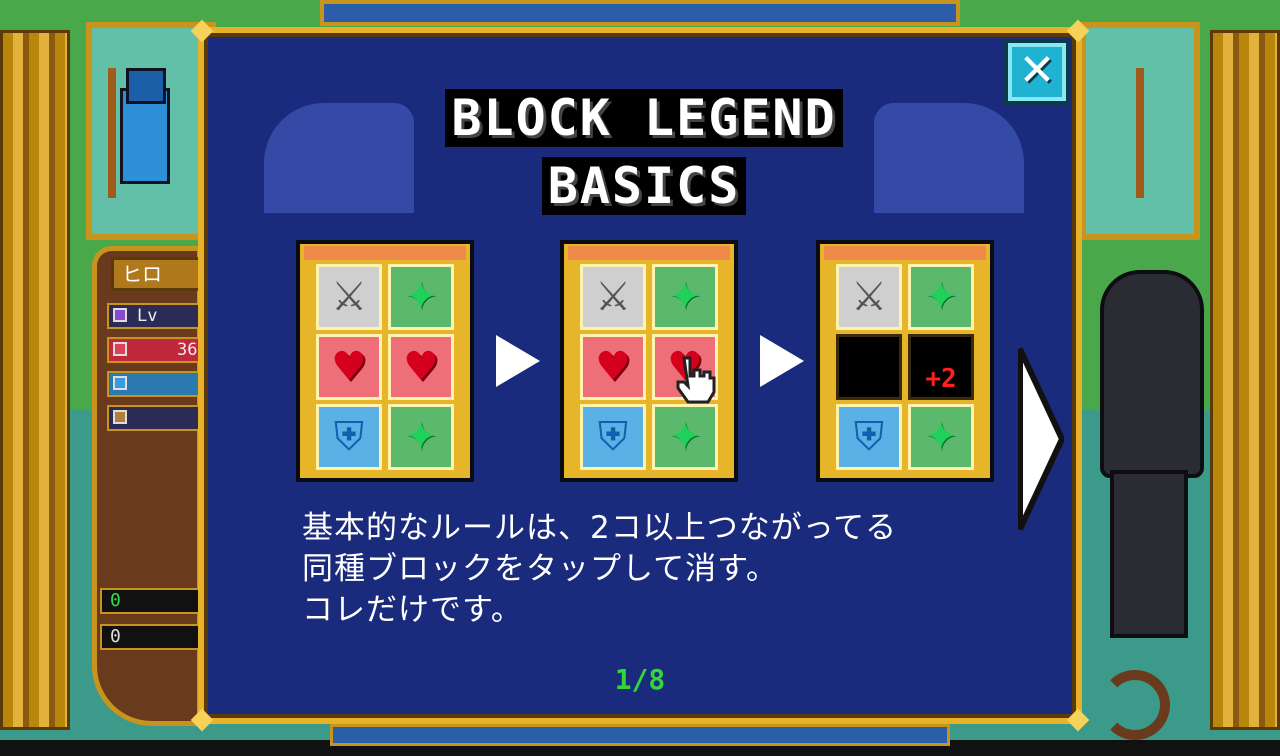 The height and width of the screenshot is (756, 1280). I want to click on next-page-button, so click(1041, 439).